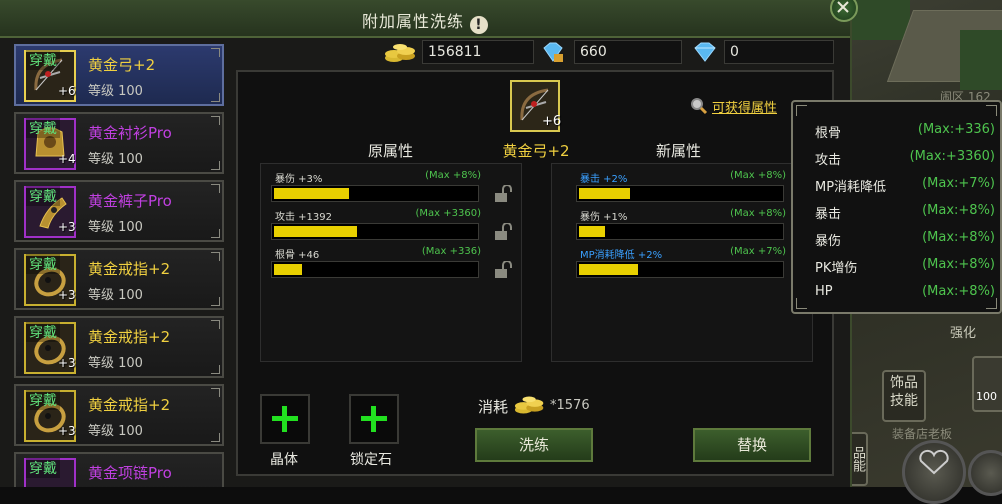 This screenshot has width=1002, height=504. Describe the element at coordinates (553, 52) in the screenshot. I see `locked-diamond-icon` at that location.